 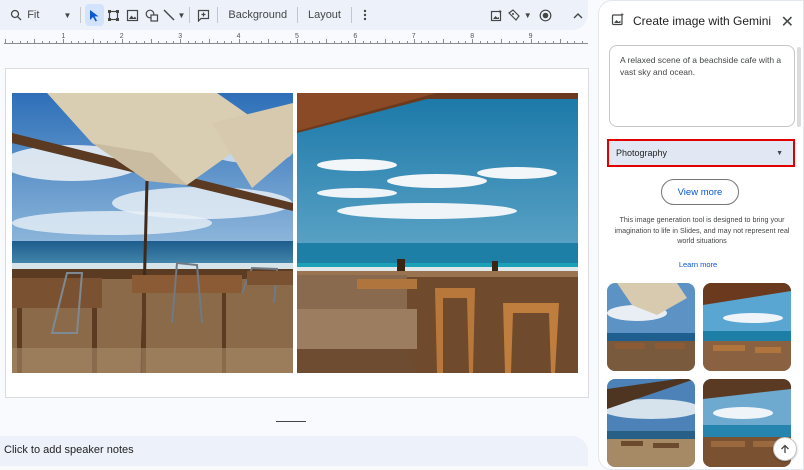 What do you see at coordinates (94, 15) in the screenshot?
I see `cursor-icon` at bounding box center [94, 15].